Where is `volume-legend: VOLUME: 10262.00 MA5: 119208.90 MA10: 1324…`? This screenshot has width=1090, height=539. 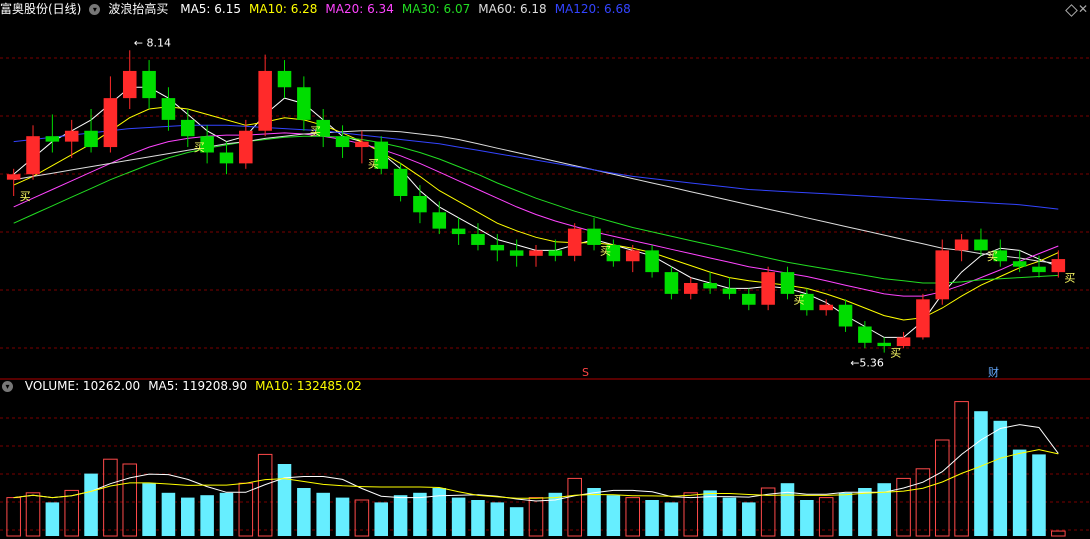 volume-legend: VOLUME: 10262.00 MA5: 119208.90 MA10: 1324… is located at coordinates (197, 386).